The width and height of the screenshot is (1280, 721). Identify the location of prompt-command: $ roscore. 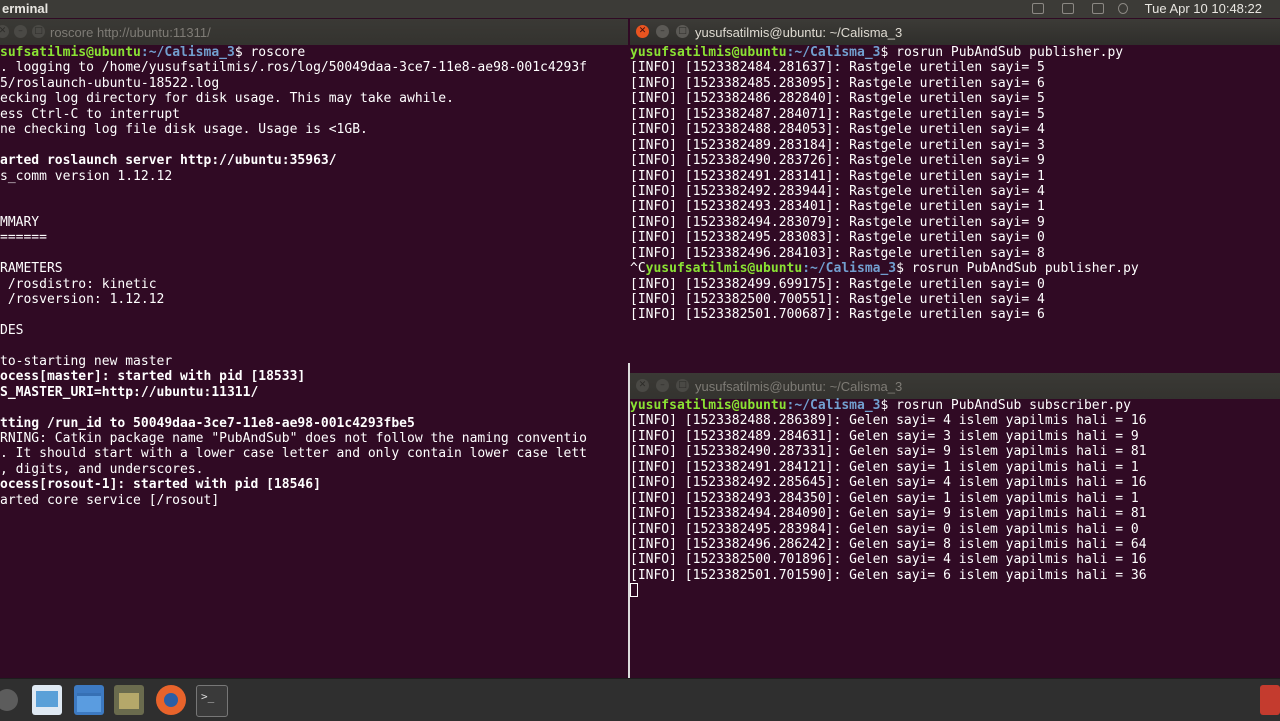
(270, 52).